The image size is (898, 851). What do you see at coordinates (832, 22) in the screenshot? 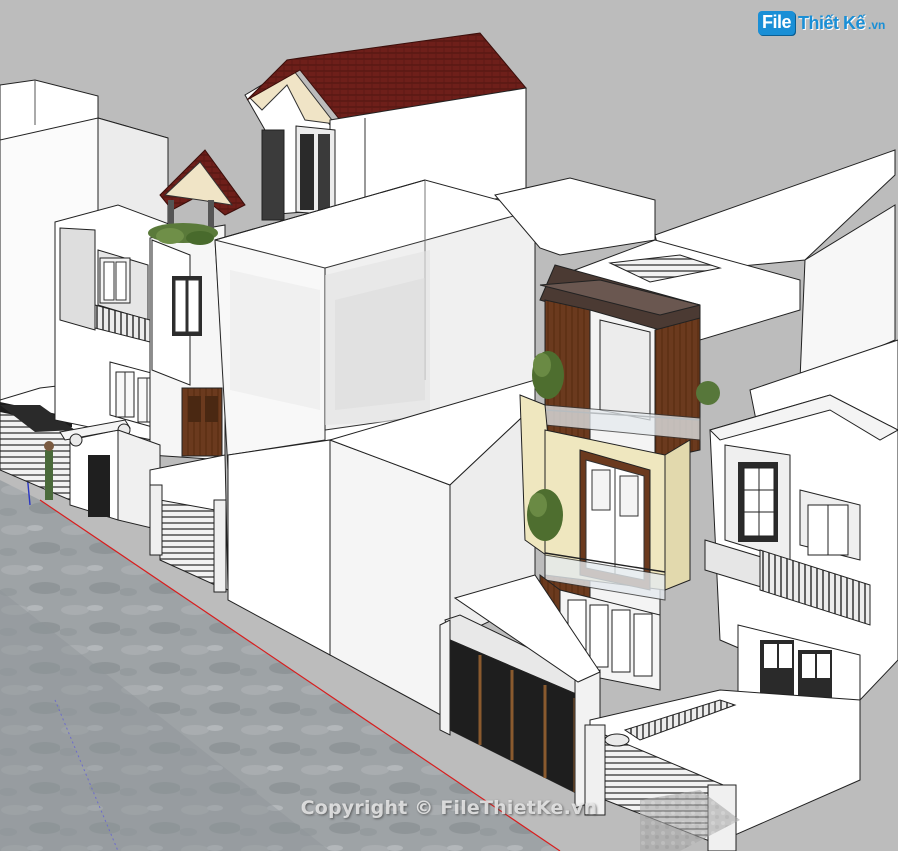
I see `logo-name: Thiết Kế` at bounding box center [832, 22].